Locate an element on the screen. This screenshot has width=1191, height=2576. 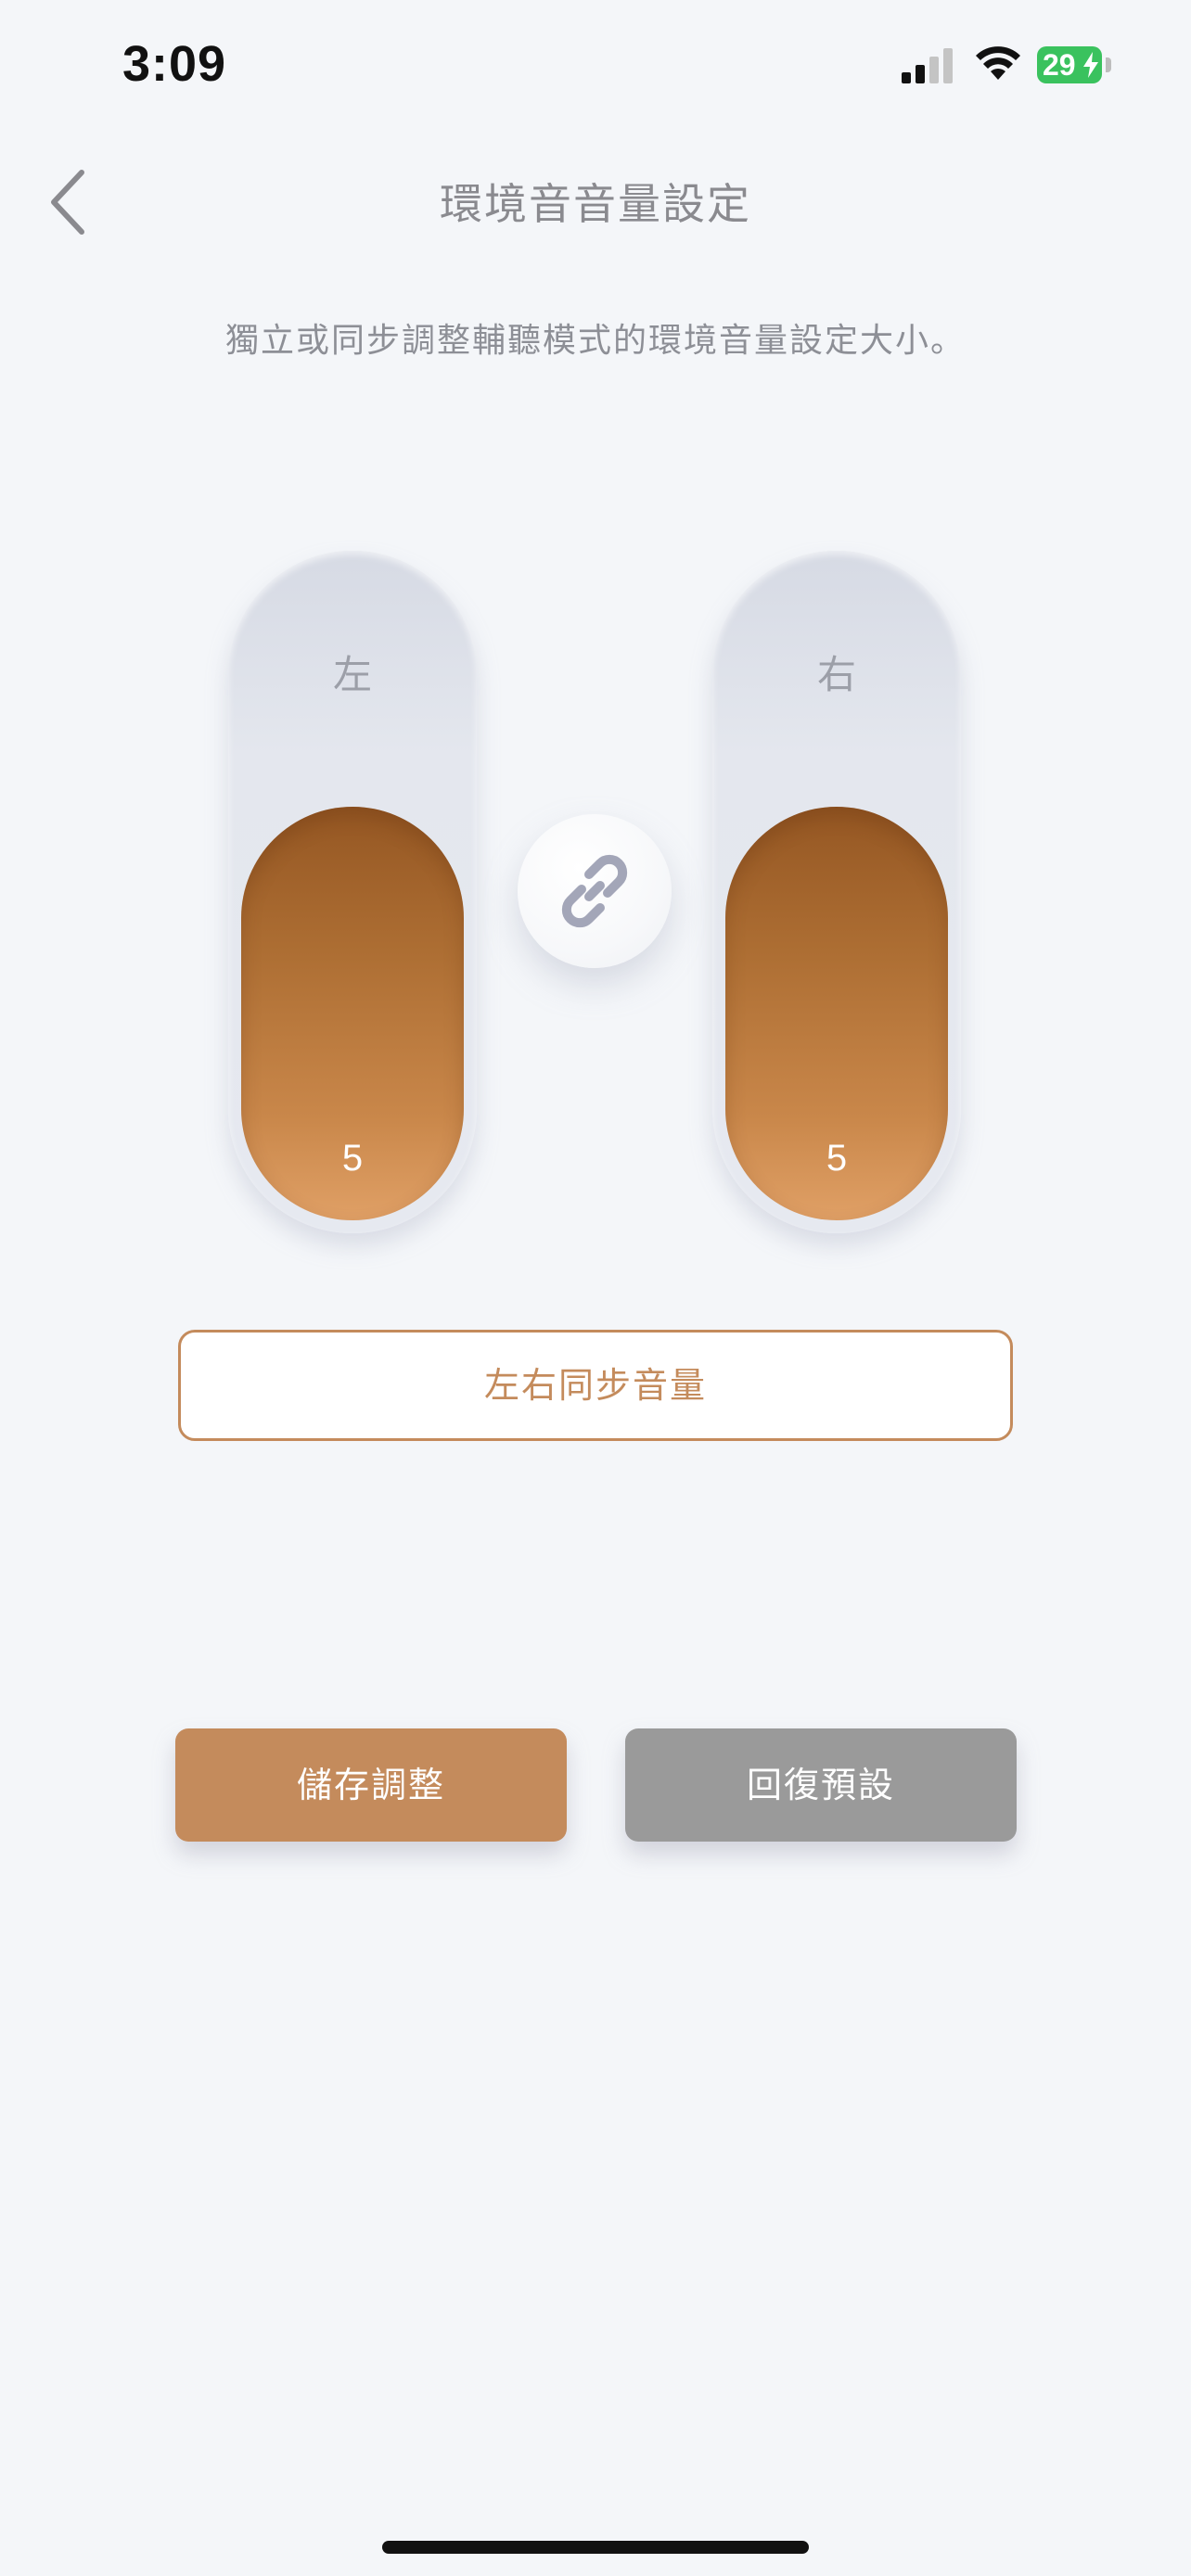
sync-volume-button: 左右同步音量 is located at coordinates (595, 1385).